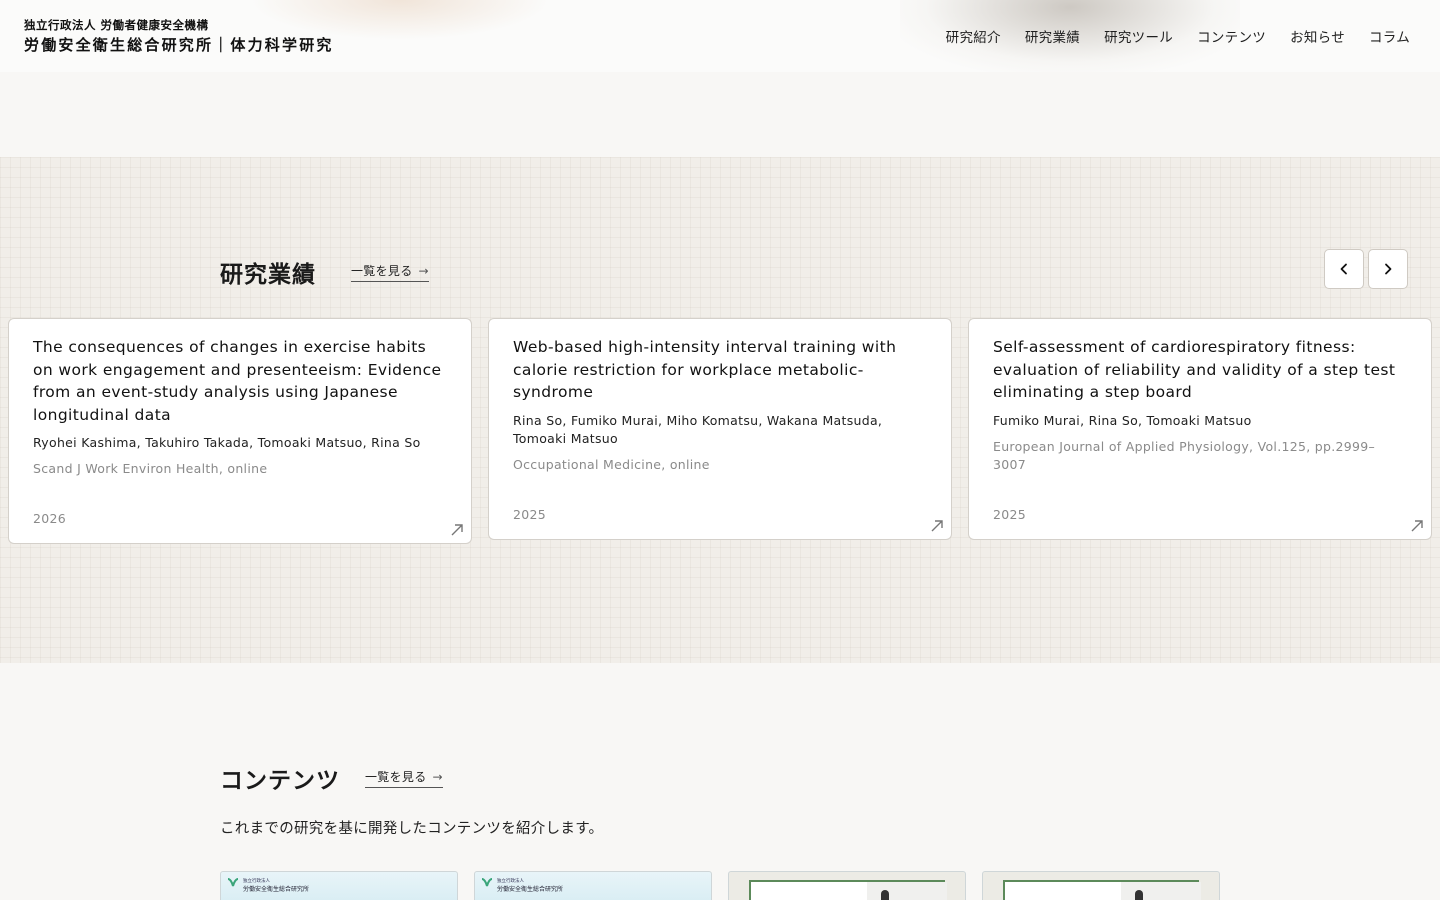 This screenshot has width=1440, height=900. What do you see at coordinates (1317, 36) in the screenshot?
I see `nav-item-news: お知らせ` at bounding box center [1317, 36].